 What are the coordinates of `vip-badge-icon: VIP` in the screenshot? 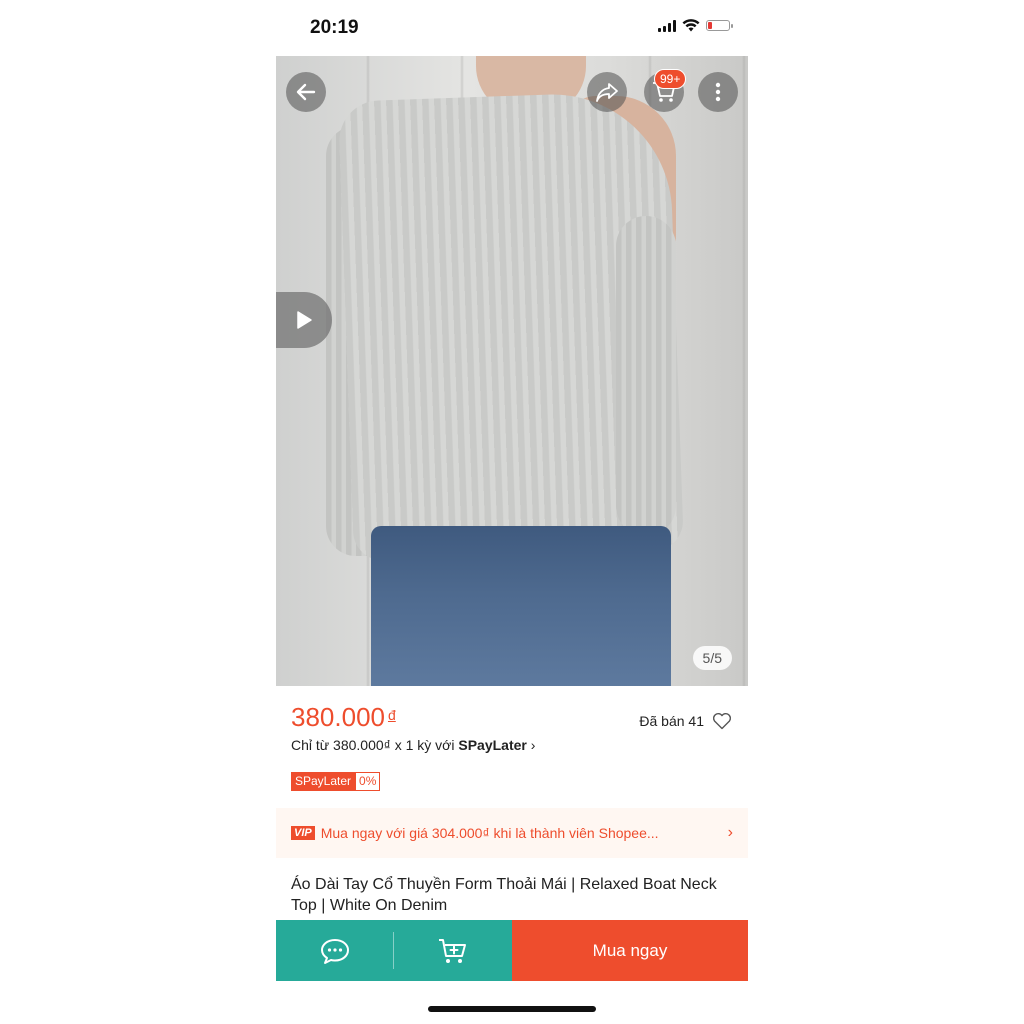 It's located at (303, 833).